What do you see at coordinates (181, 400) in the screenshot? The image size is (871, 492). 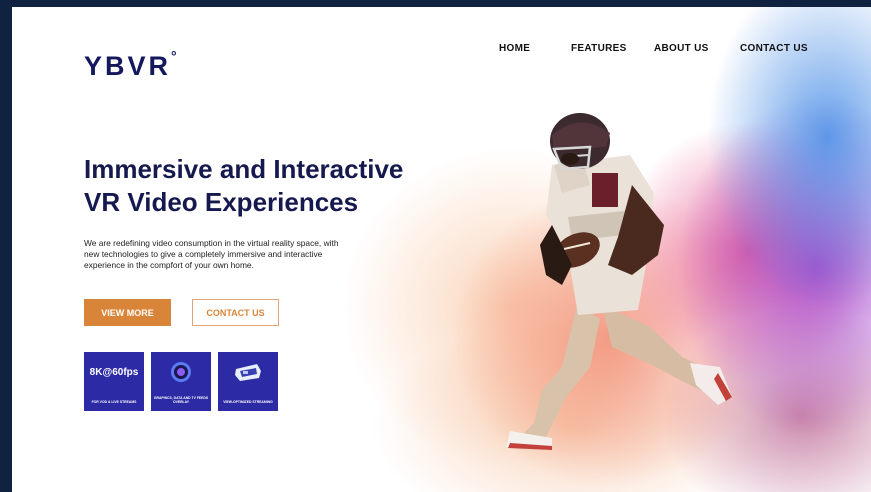 I see `feature-caption: GRAPHICS, DATA AND TV FEEDS OVERLAY` at bounding box center [181, 400].